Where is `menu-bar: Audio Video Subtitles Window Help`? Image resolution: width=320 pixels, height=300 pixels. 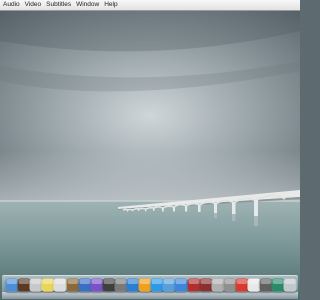
menu-bar: Audio Video Subtitles Window Help is located at coordinates (150, 5).